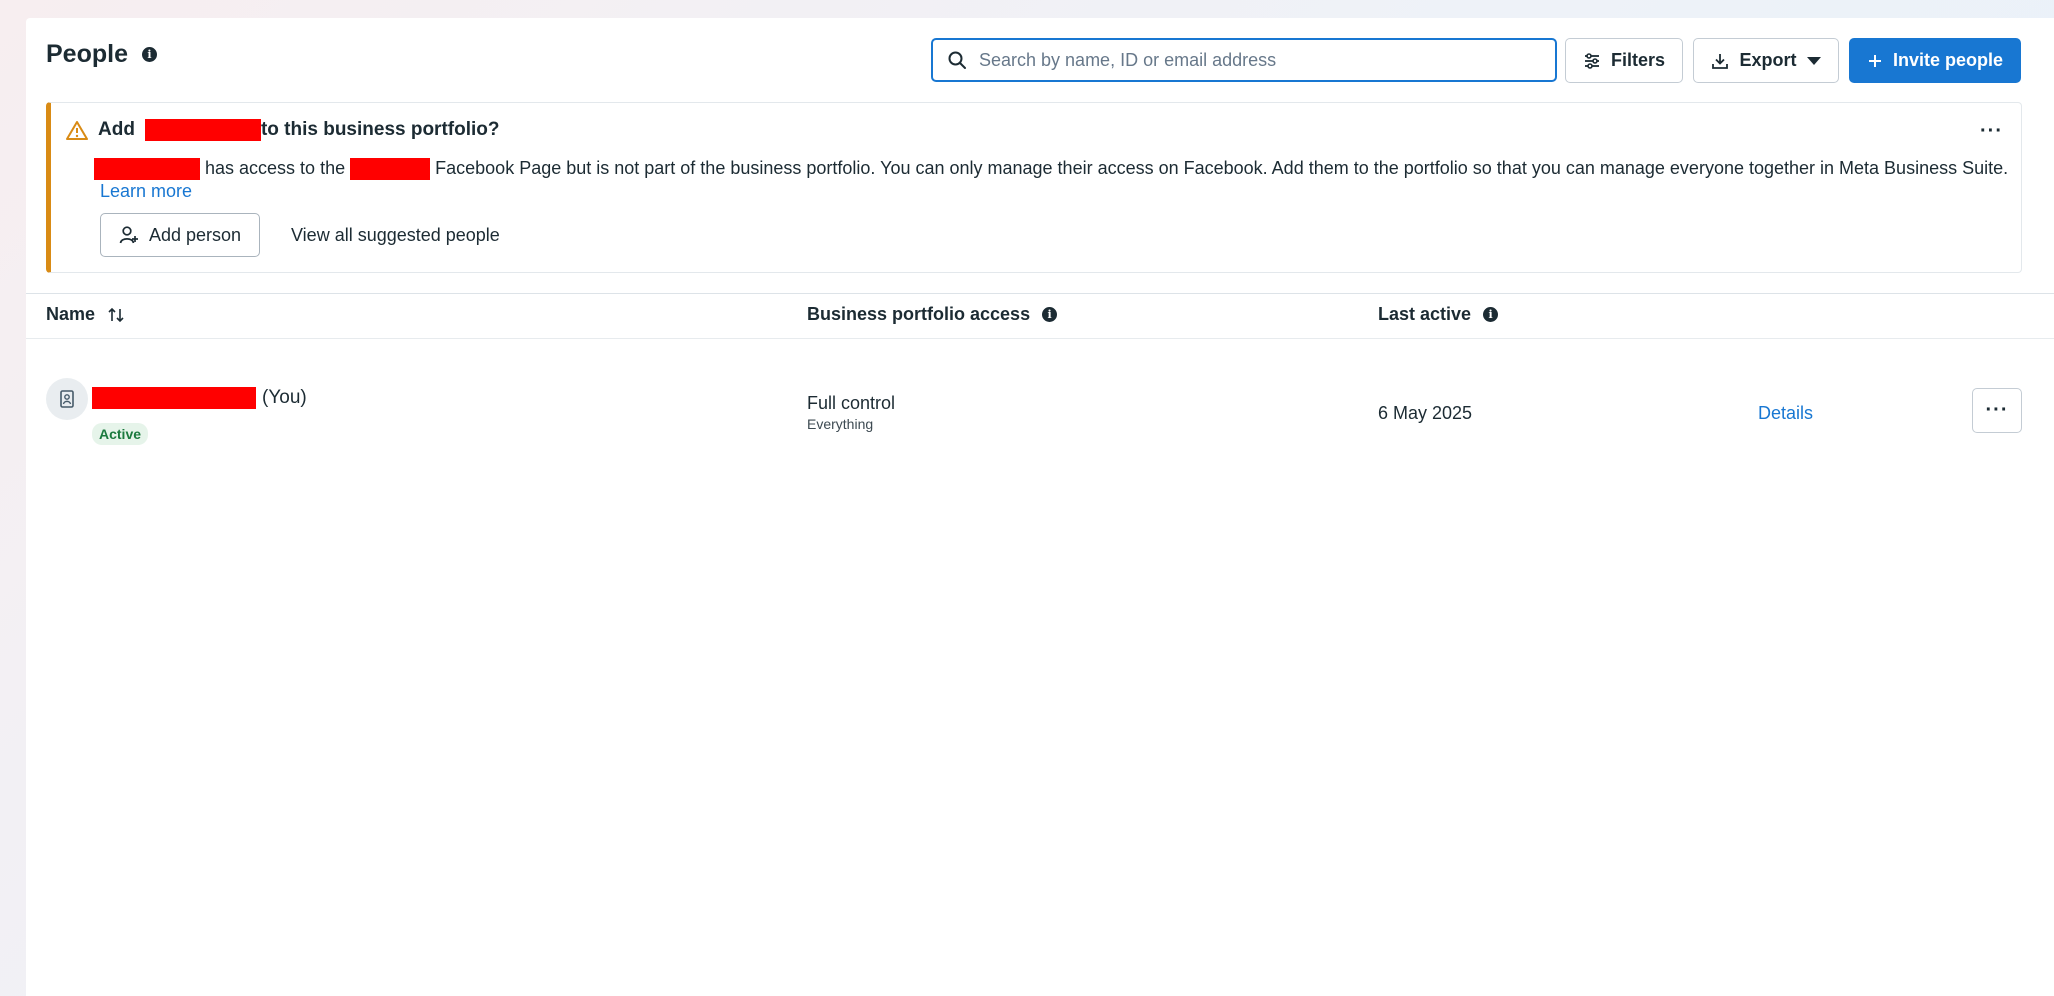 The height and width of the screenshot is (996, 2054). What do you see at coordinates (1991, 131) in the screenshot?
I see `banner-more-button: ···` at bounding box center [1991, 131].